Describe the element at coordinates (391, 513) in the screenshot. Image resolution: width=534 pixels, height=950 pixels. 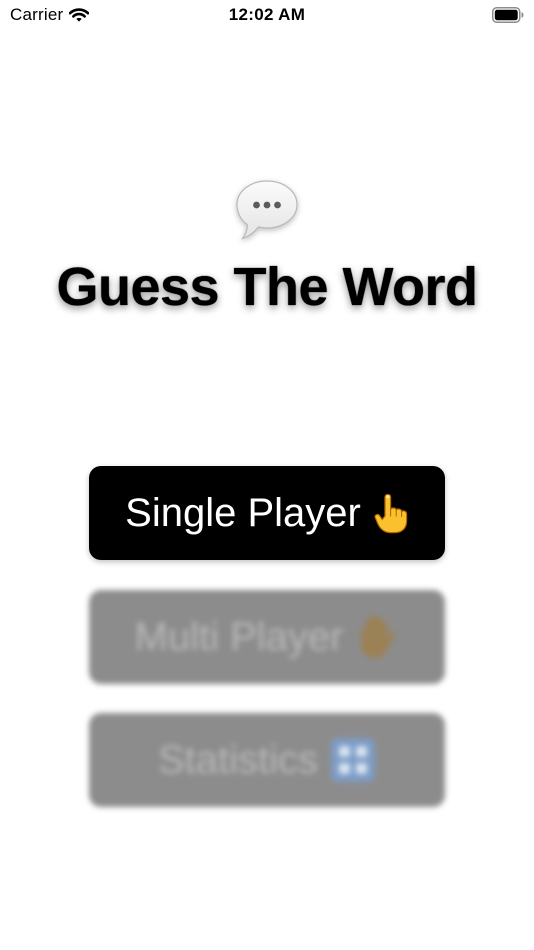
I see `pointing-up-hand-icon` at that location.